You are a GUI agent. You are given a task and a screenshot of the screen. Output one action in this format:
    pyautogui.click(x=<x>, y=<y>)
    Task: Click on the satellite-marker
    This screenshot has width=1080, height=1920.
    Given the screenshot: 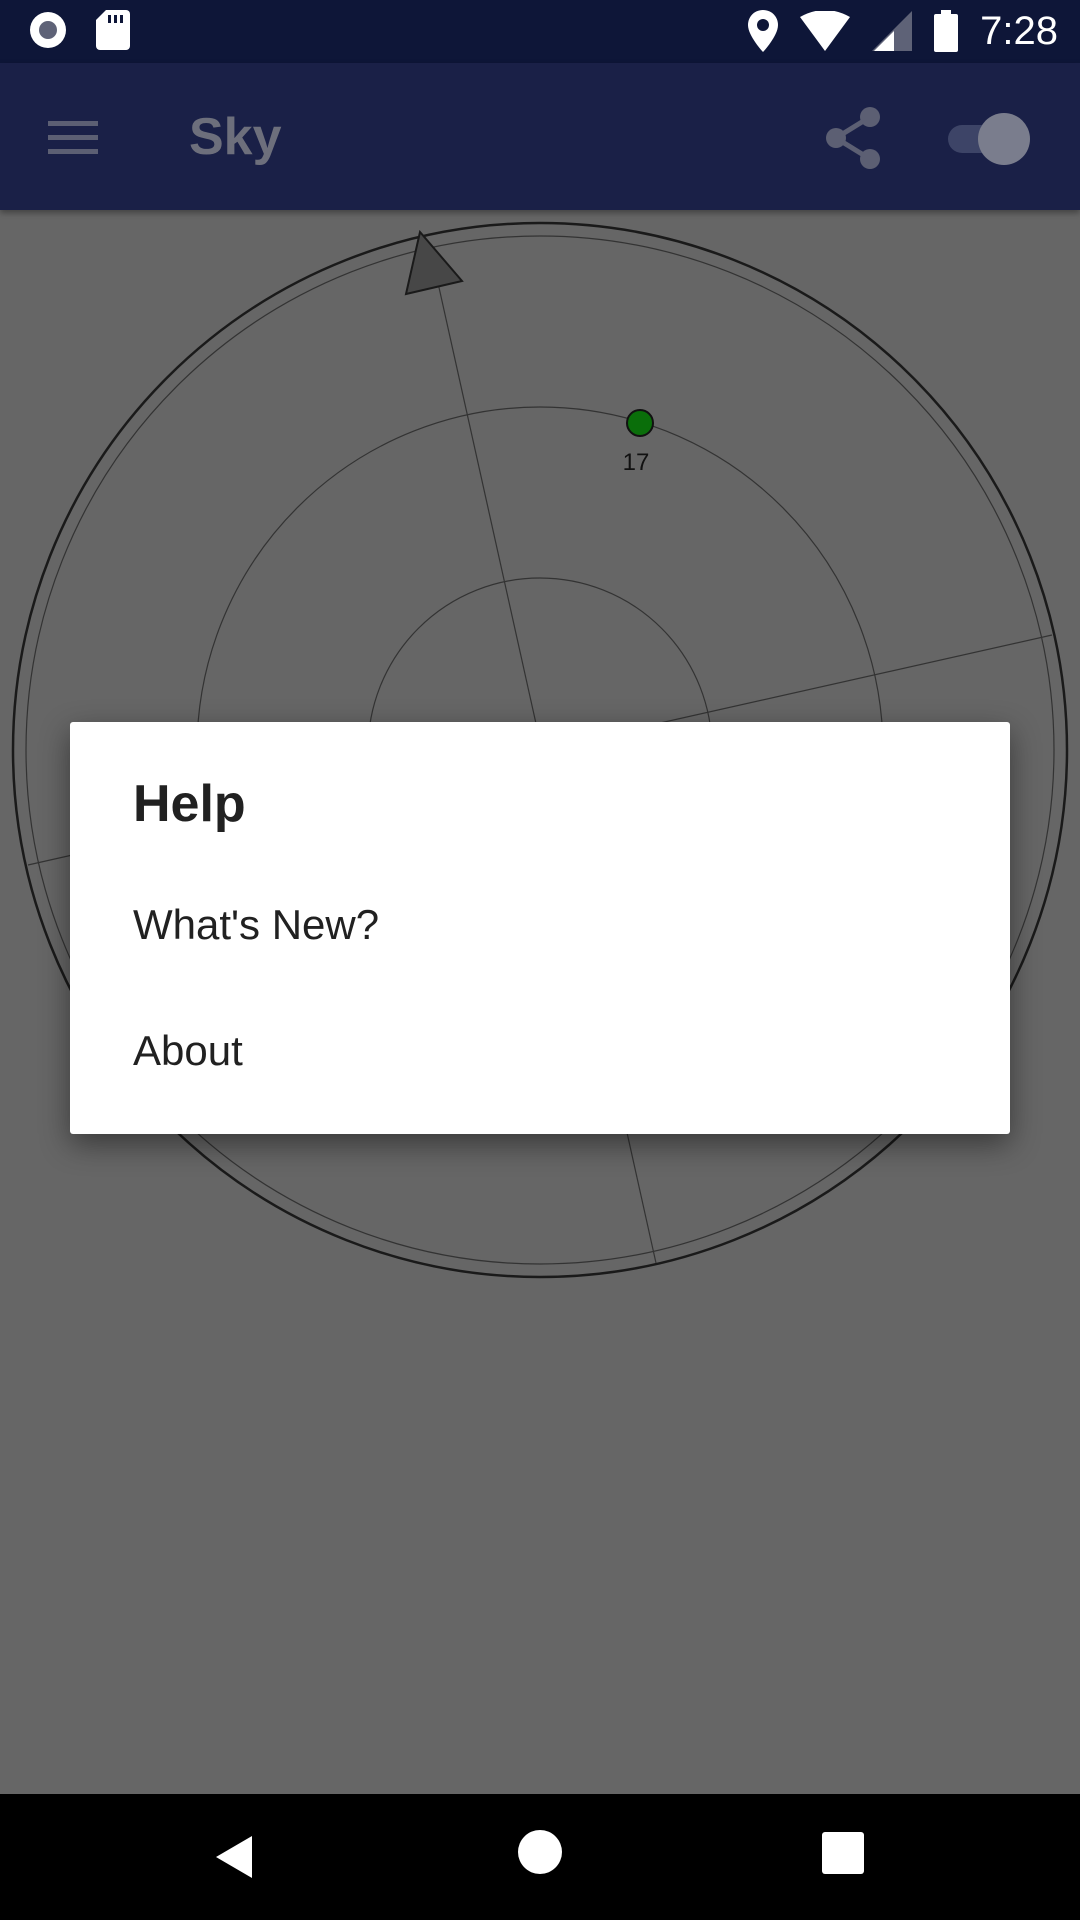 What is the action you would take?
    pyautogui.click(x=640, y=423)
    